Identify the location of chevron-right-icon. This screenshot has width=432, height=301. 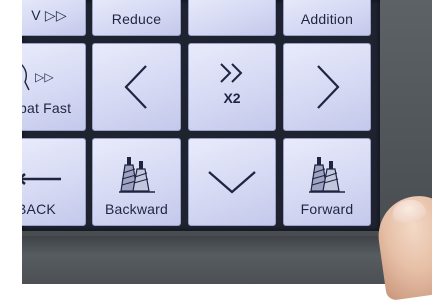
(328, 87).